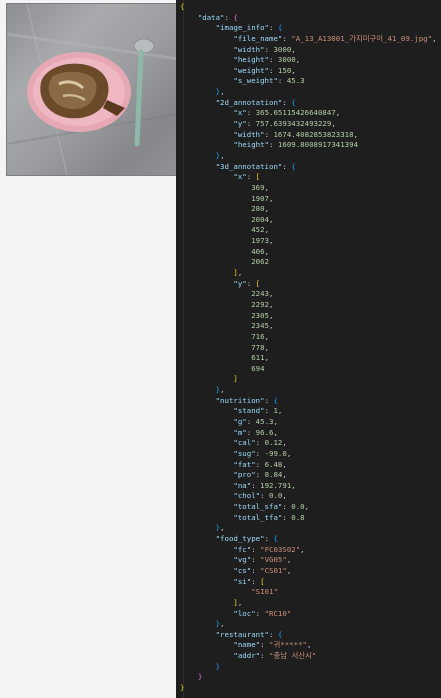 The height and width of the screenshot is (698, 441). I want to click on code-line: ],, so click(310, 273).